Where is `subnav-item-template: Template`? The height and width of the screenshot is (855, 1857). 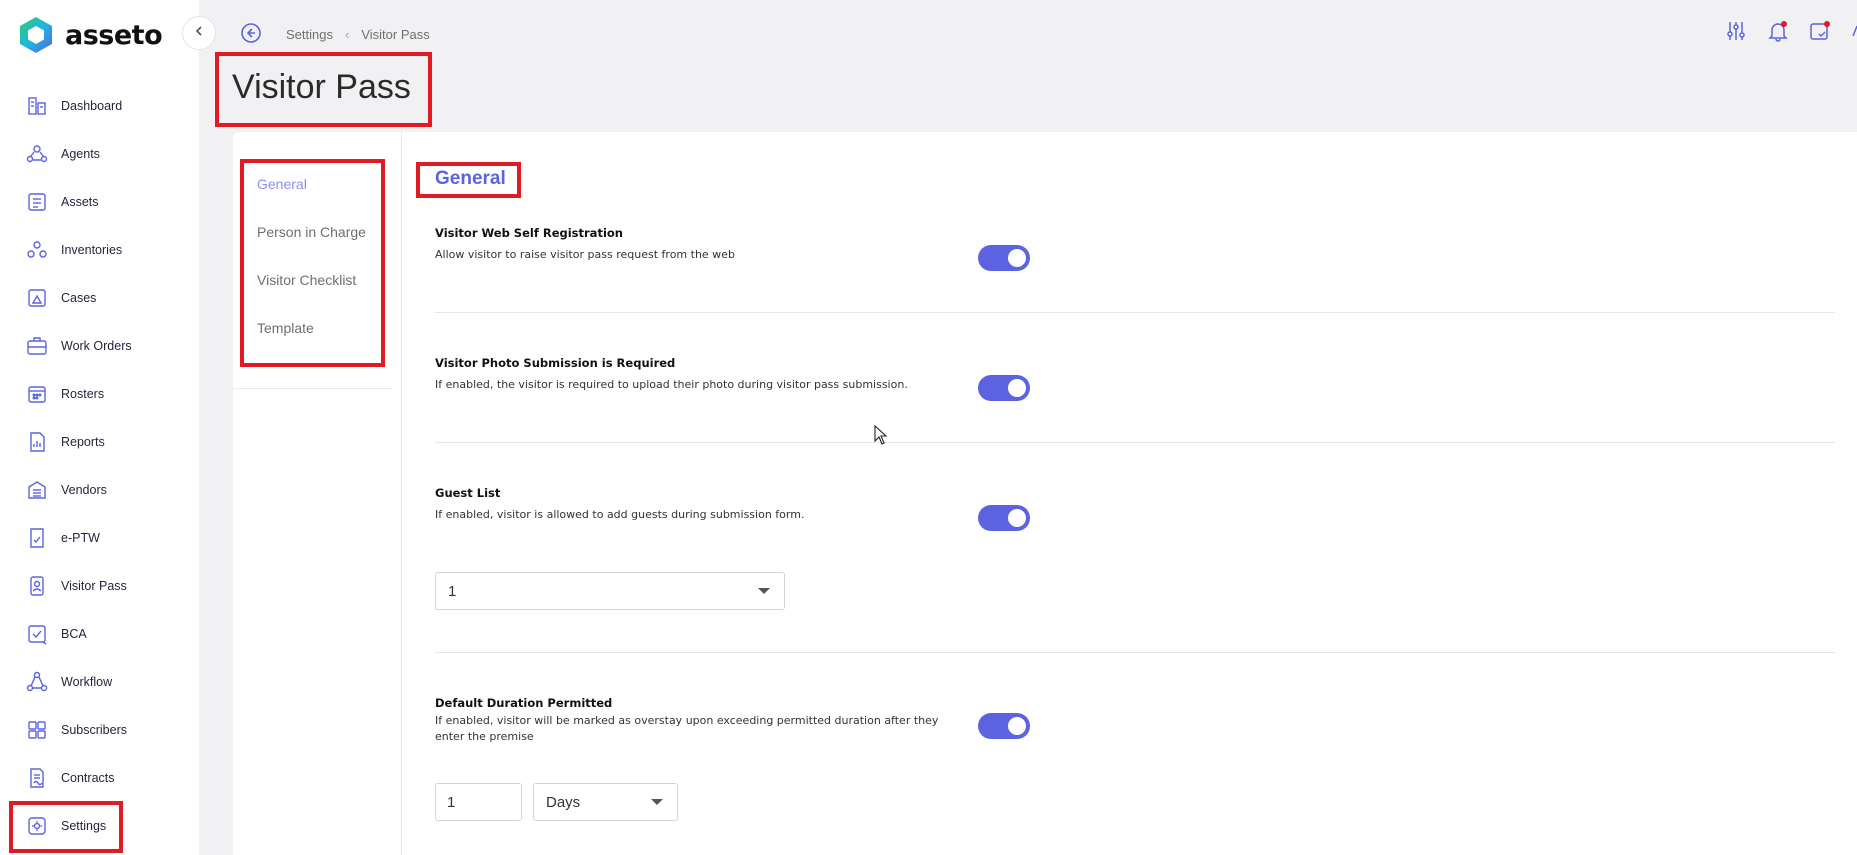
subnav-item-template: Template is located at coordinates (303, 328).